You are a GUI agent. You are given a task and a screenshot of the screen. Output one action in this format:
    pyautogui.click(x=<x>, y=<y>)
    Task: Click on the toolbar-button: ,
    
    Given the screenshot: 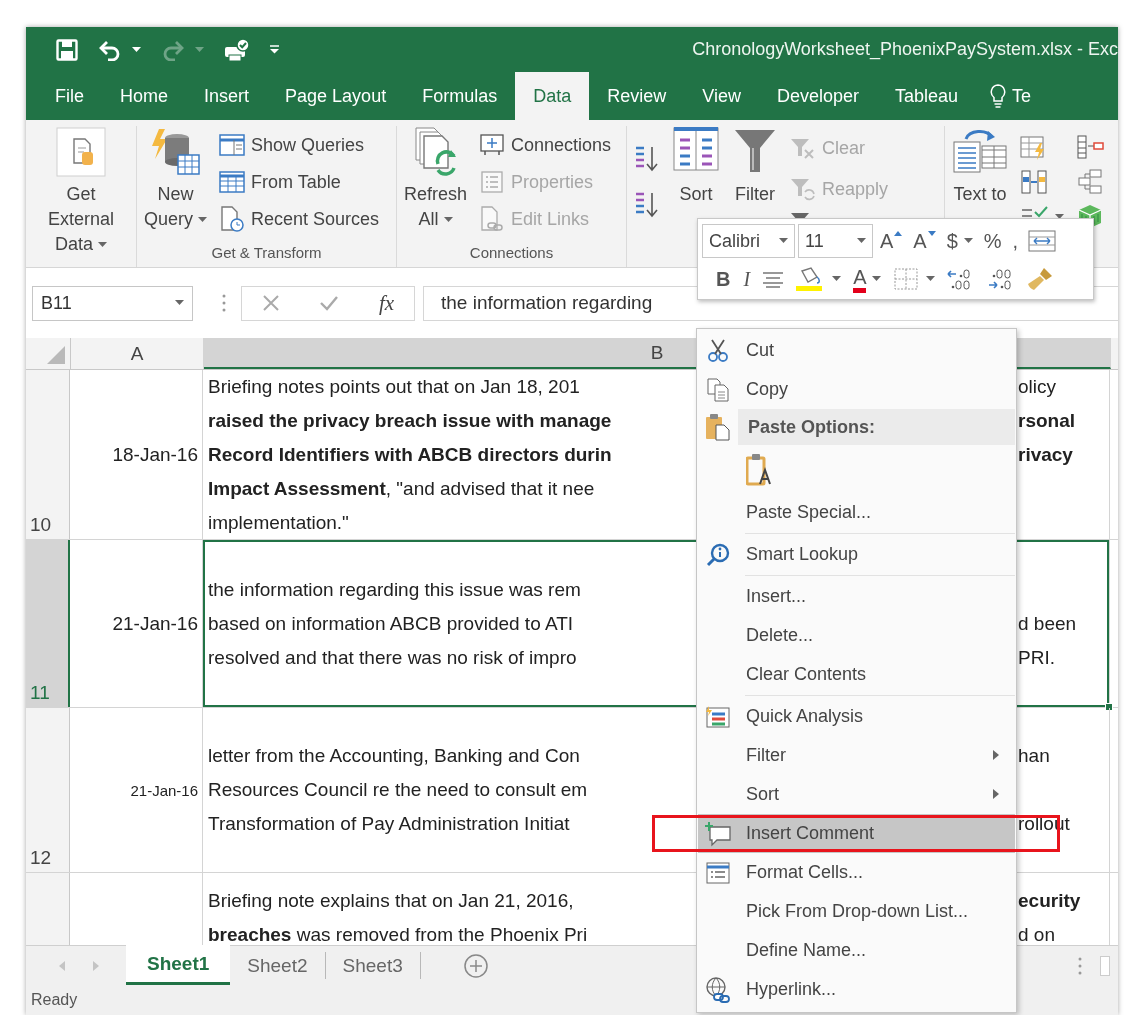 What is the action you would take?
    pyautogui.click(x=1015, y=241)
    